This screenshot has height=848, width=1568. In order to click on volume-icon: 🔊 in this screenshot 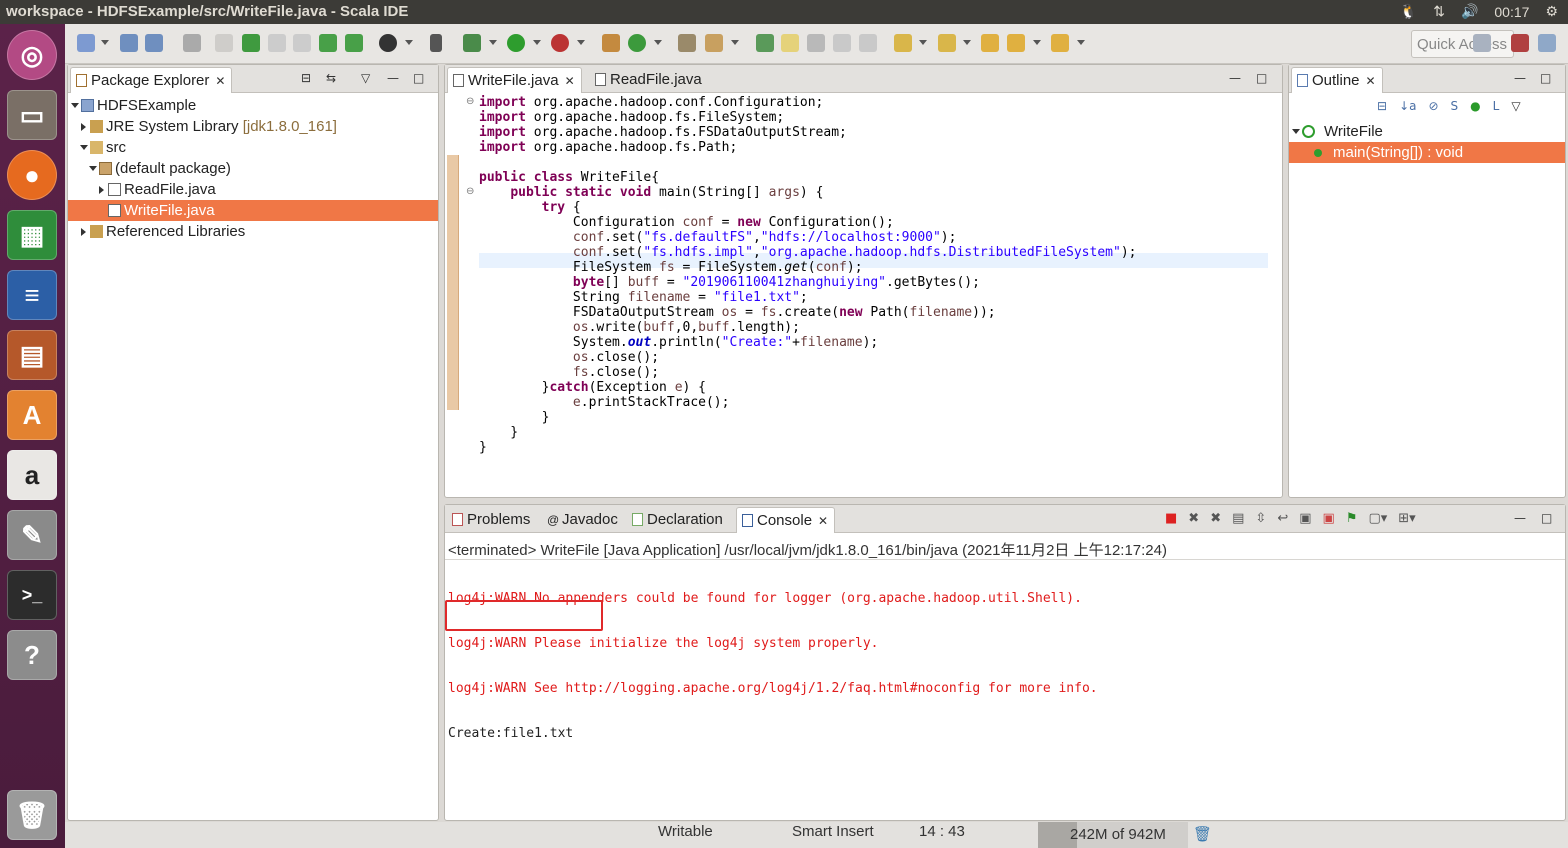, I will do `click(1469, 11)`.